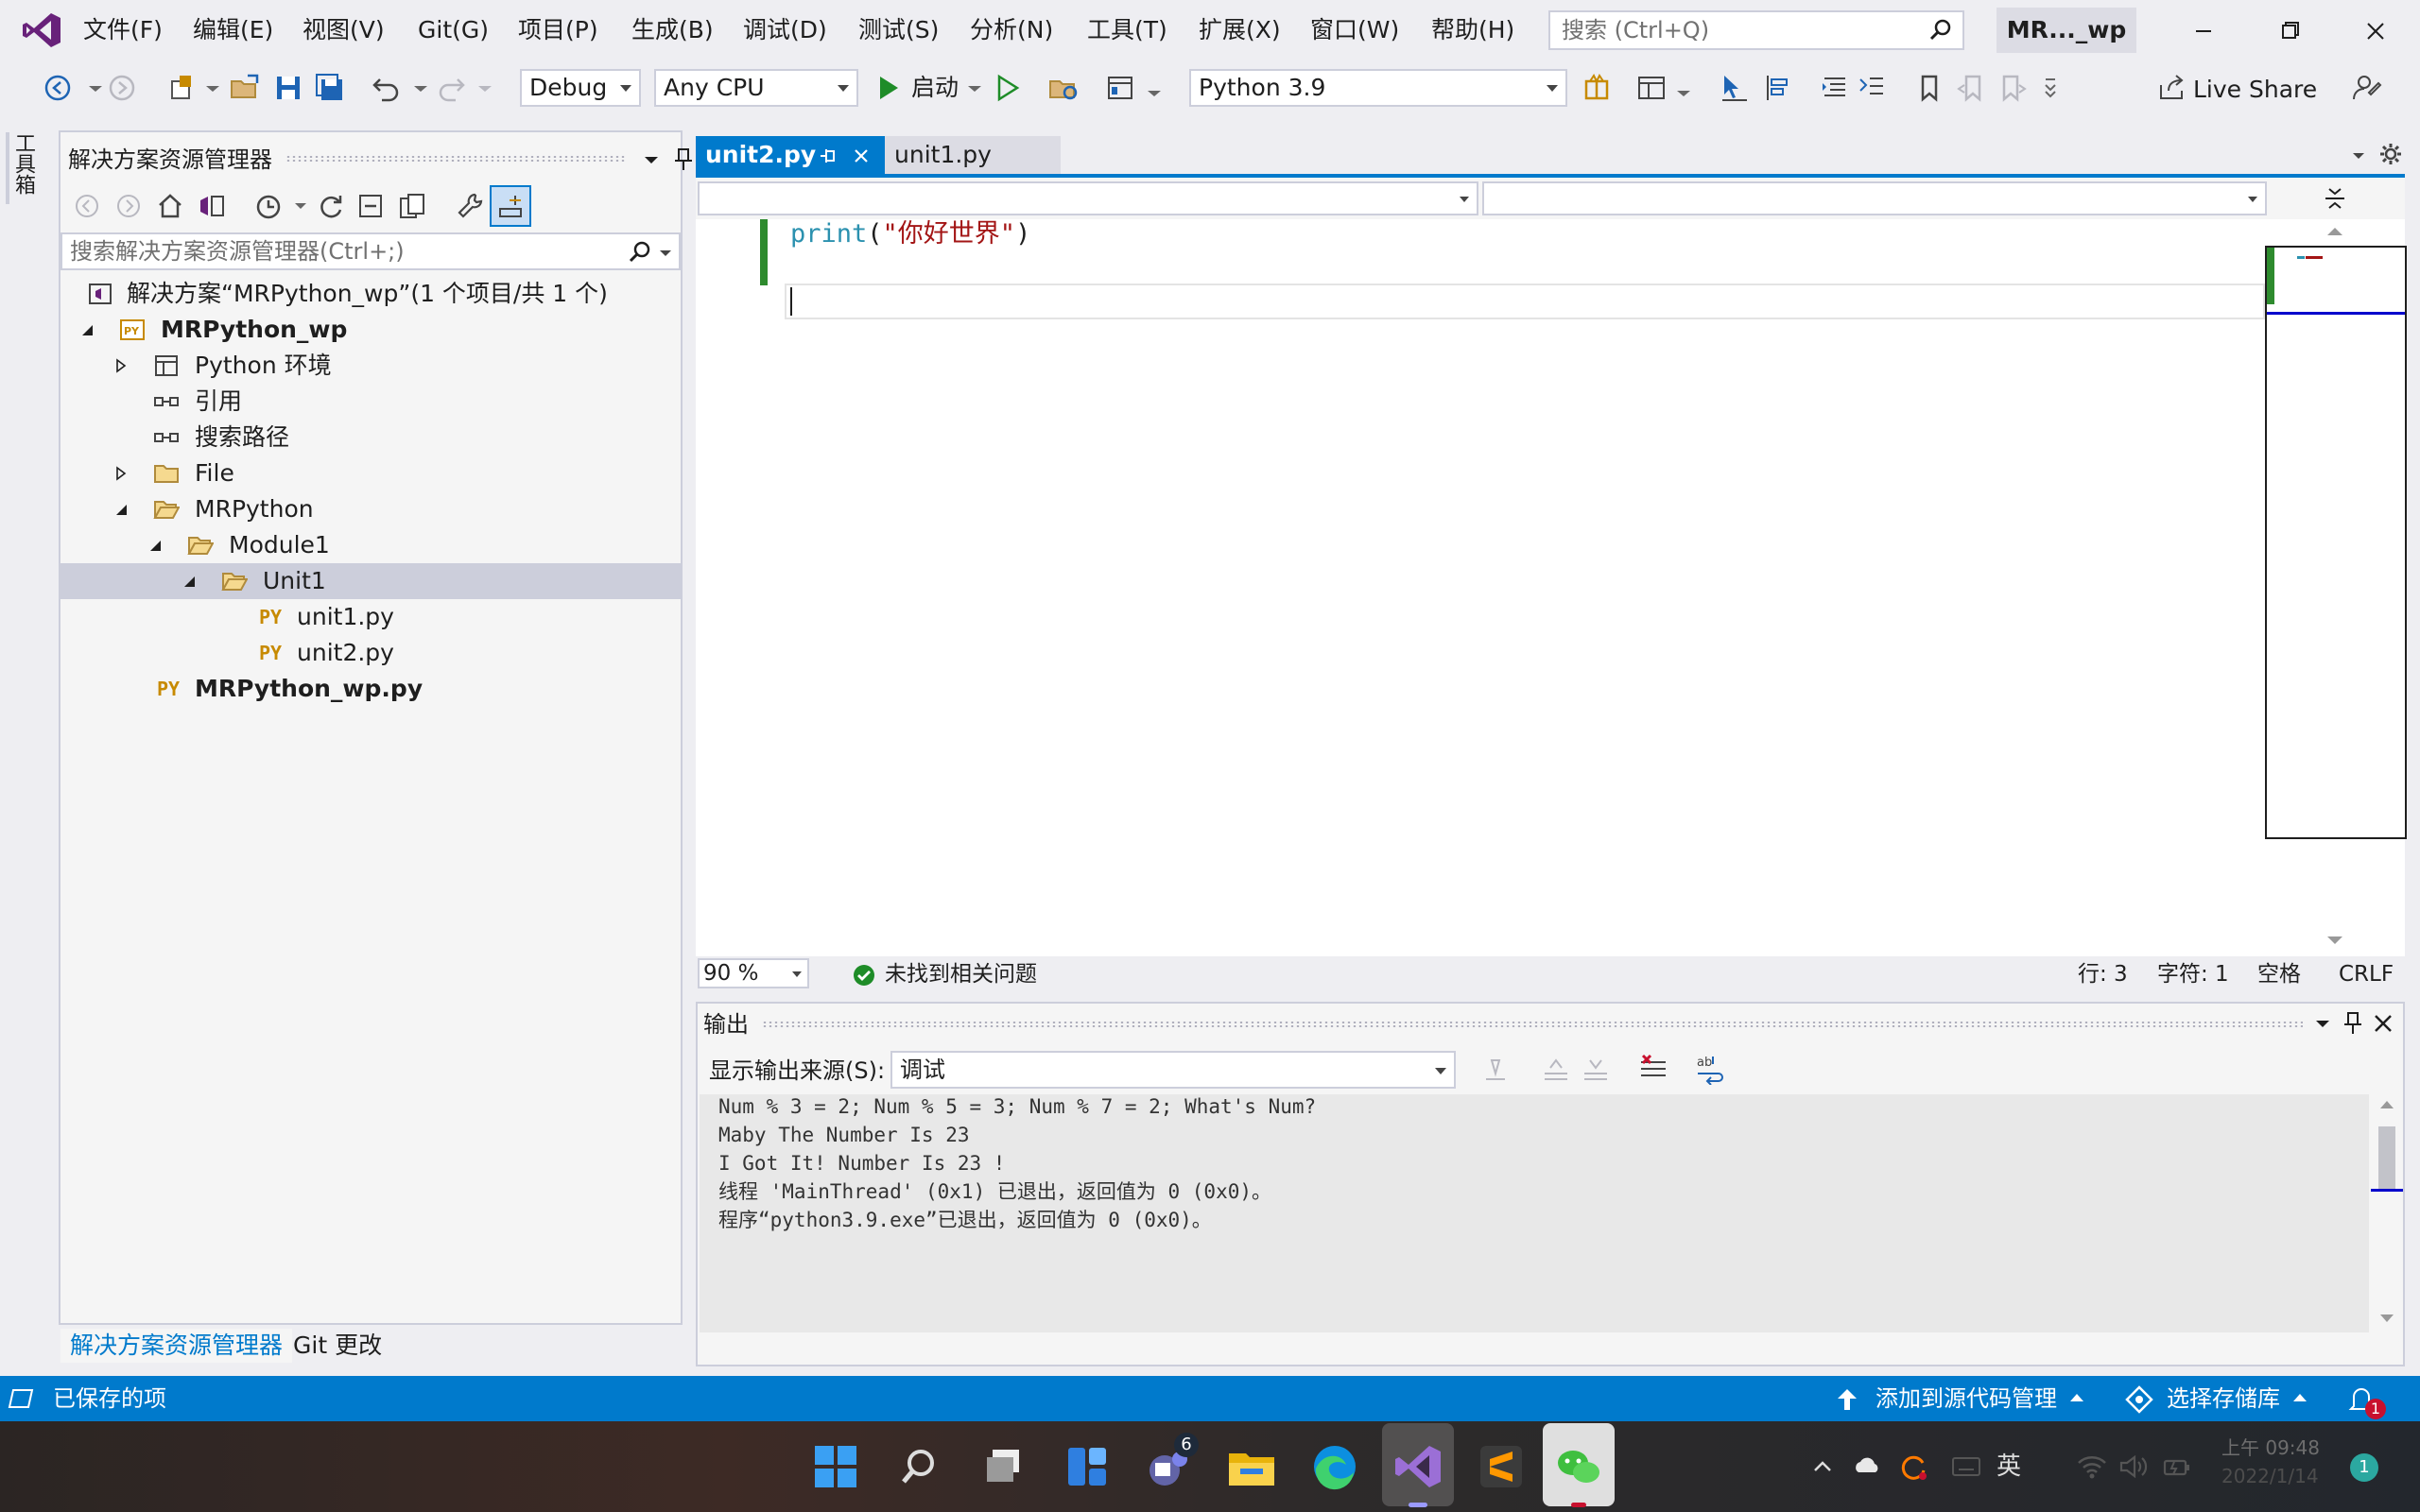 This screenshot has width=2420, height=1512. I want to click on indent-status: 空格, so click(2279, 974).